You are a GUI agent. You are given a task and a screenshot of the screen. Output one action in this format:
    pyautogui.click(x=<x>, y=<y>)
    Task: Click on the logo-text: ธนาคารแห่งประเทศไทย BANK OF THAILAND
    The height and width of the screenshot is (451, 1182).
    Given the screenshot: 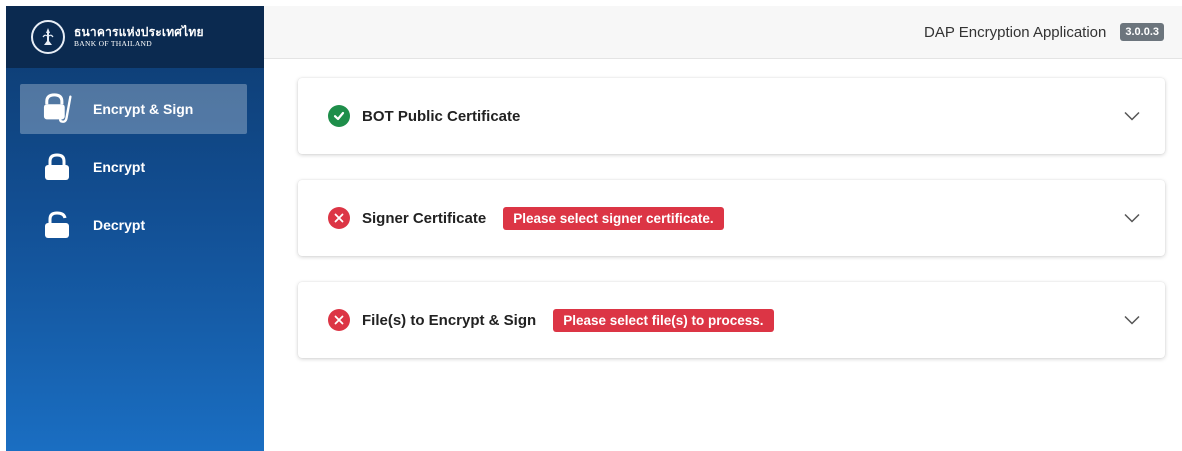 What is the action you would take?
    pyautogui.click(x=139, y=37)
    